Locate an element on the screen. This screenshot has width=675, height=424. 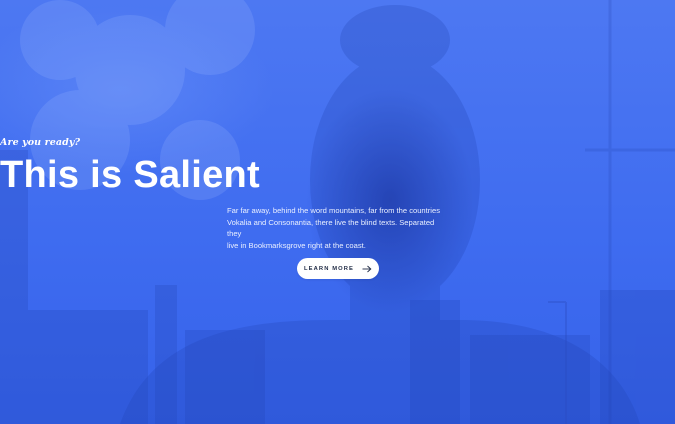
hero-kicker: Are you ready? is located at coordinates (40, 142).